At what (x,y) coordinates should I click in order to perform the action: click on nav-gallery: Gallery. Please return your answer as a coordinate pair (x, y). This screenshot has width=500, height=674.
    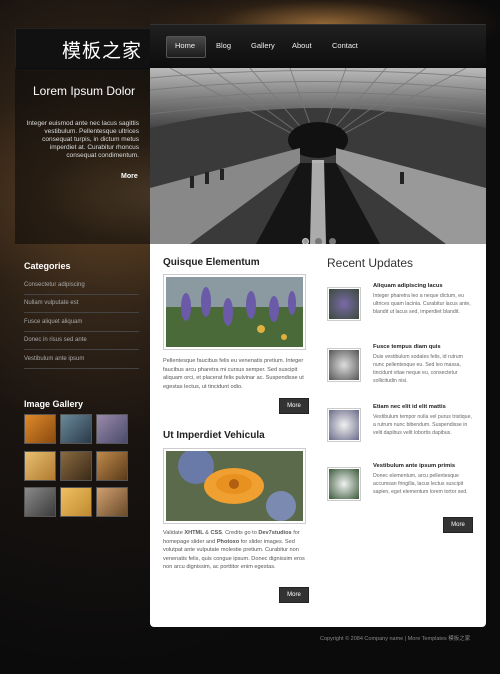
    Looking at the image, I should click on (263, 45).